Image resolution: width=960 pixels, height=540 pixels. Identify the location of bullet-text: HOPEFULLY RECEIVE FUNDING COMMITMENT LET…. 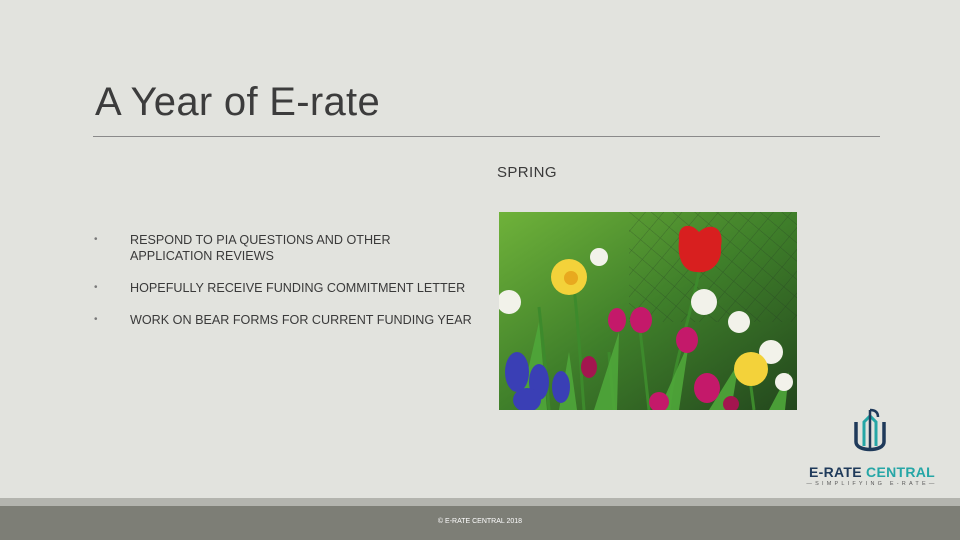
(298, 288).